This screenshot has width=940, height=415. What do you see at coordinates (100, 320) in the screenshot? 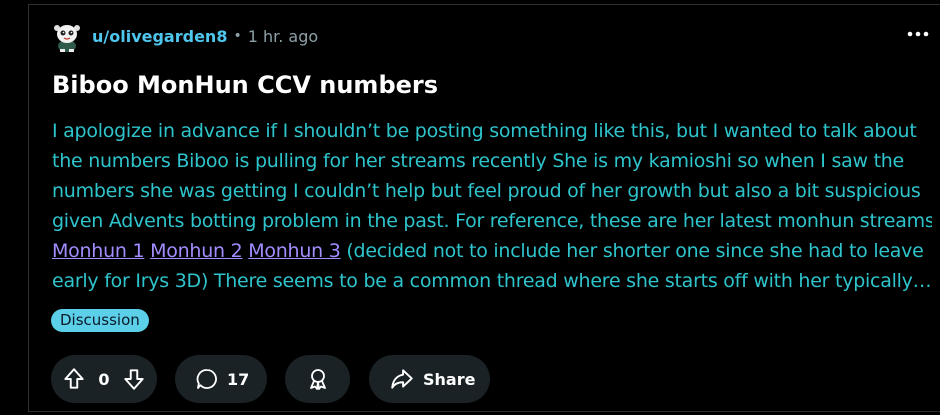
I see `flair-badge: Discussion` at bounding box center [100, 320].